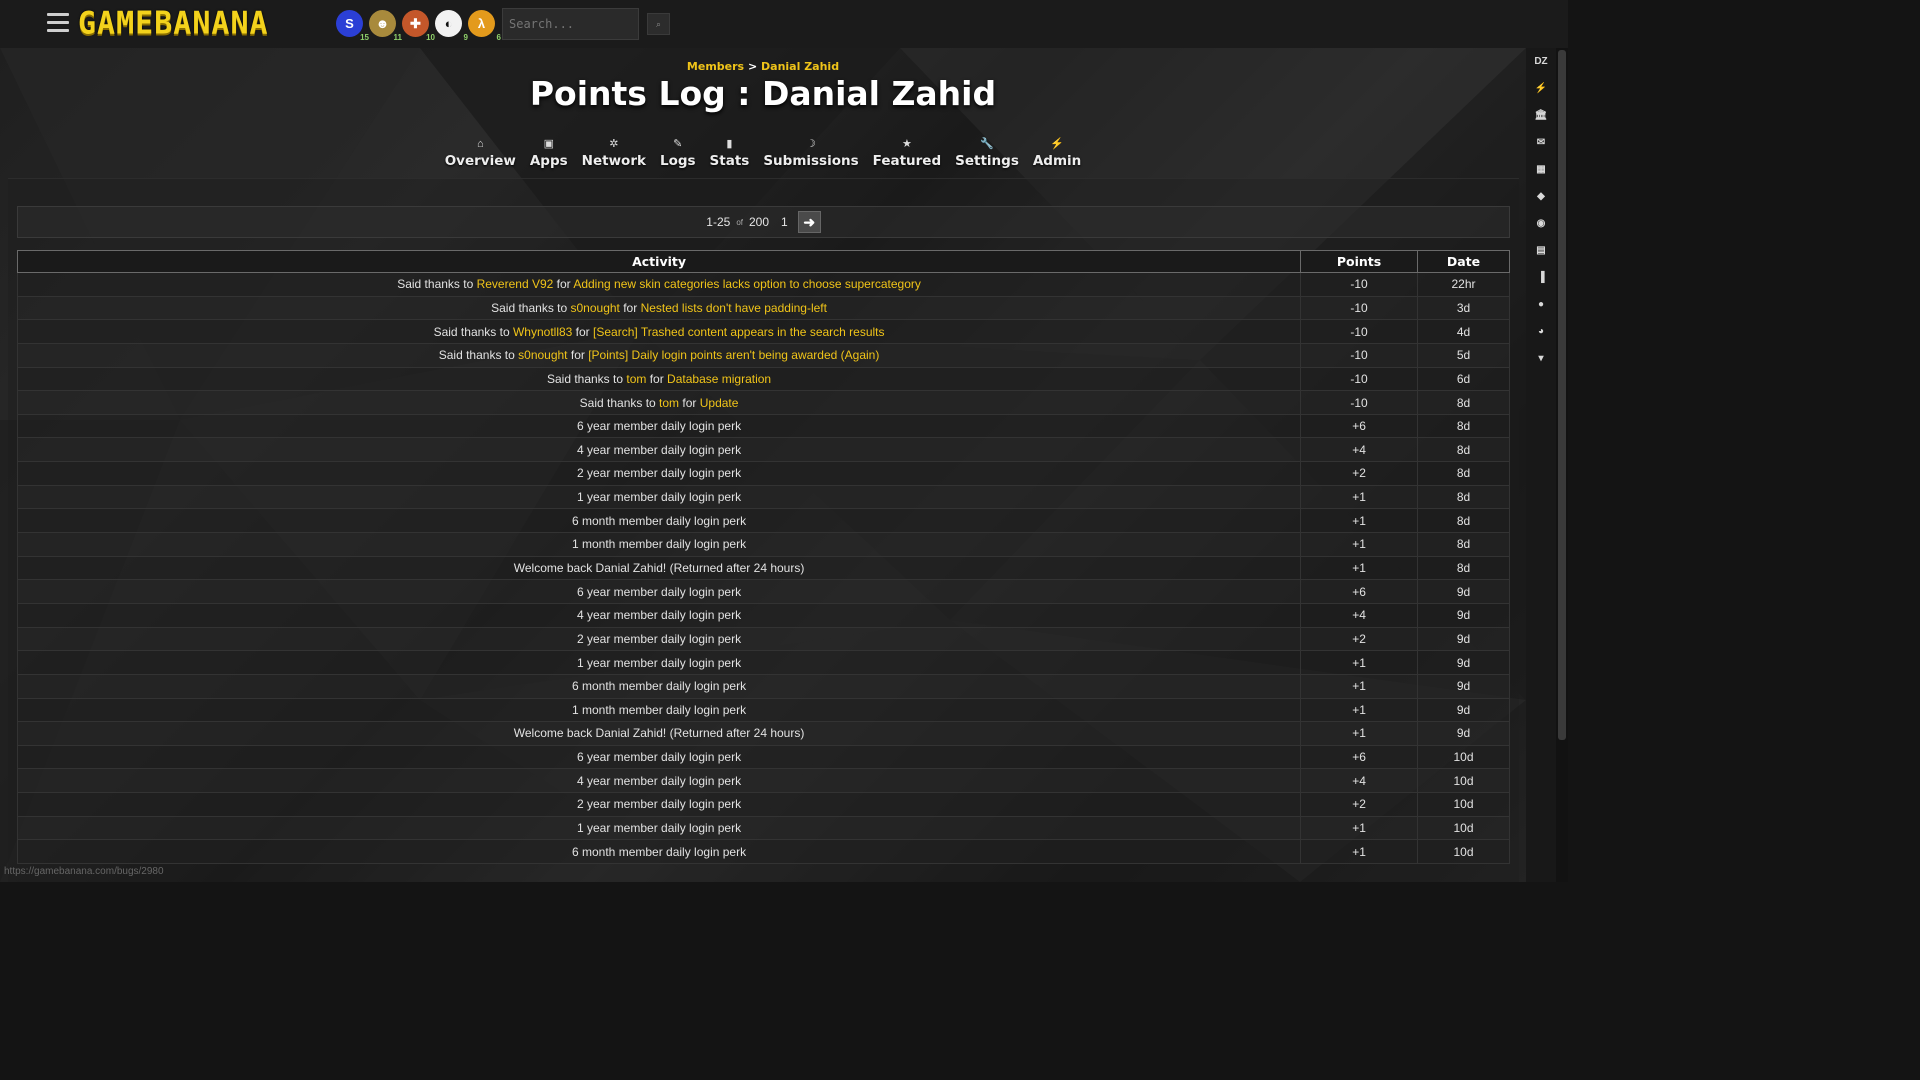 The image size is (1920, 1080). Describe the element at coordinates (763, 93) in the screenshot. I see `page-title: Points Log : Danial Zahid` at that location.